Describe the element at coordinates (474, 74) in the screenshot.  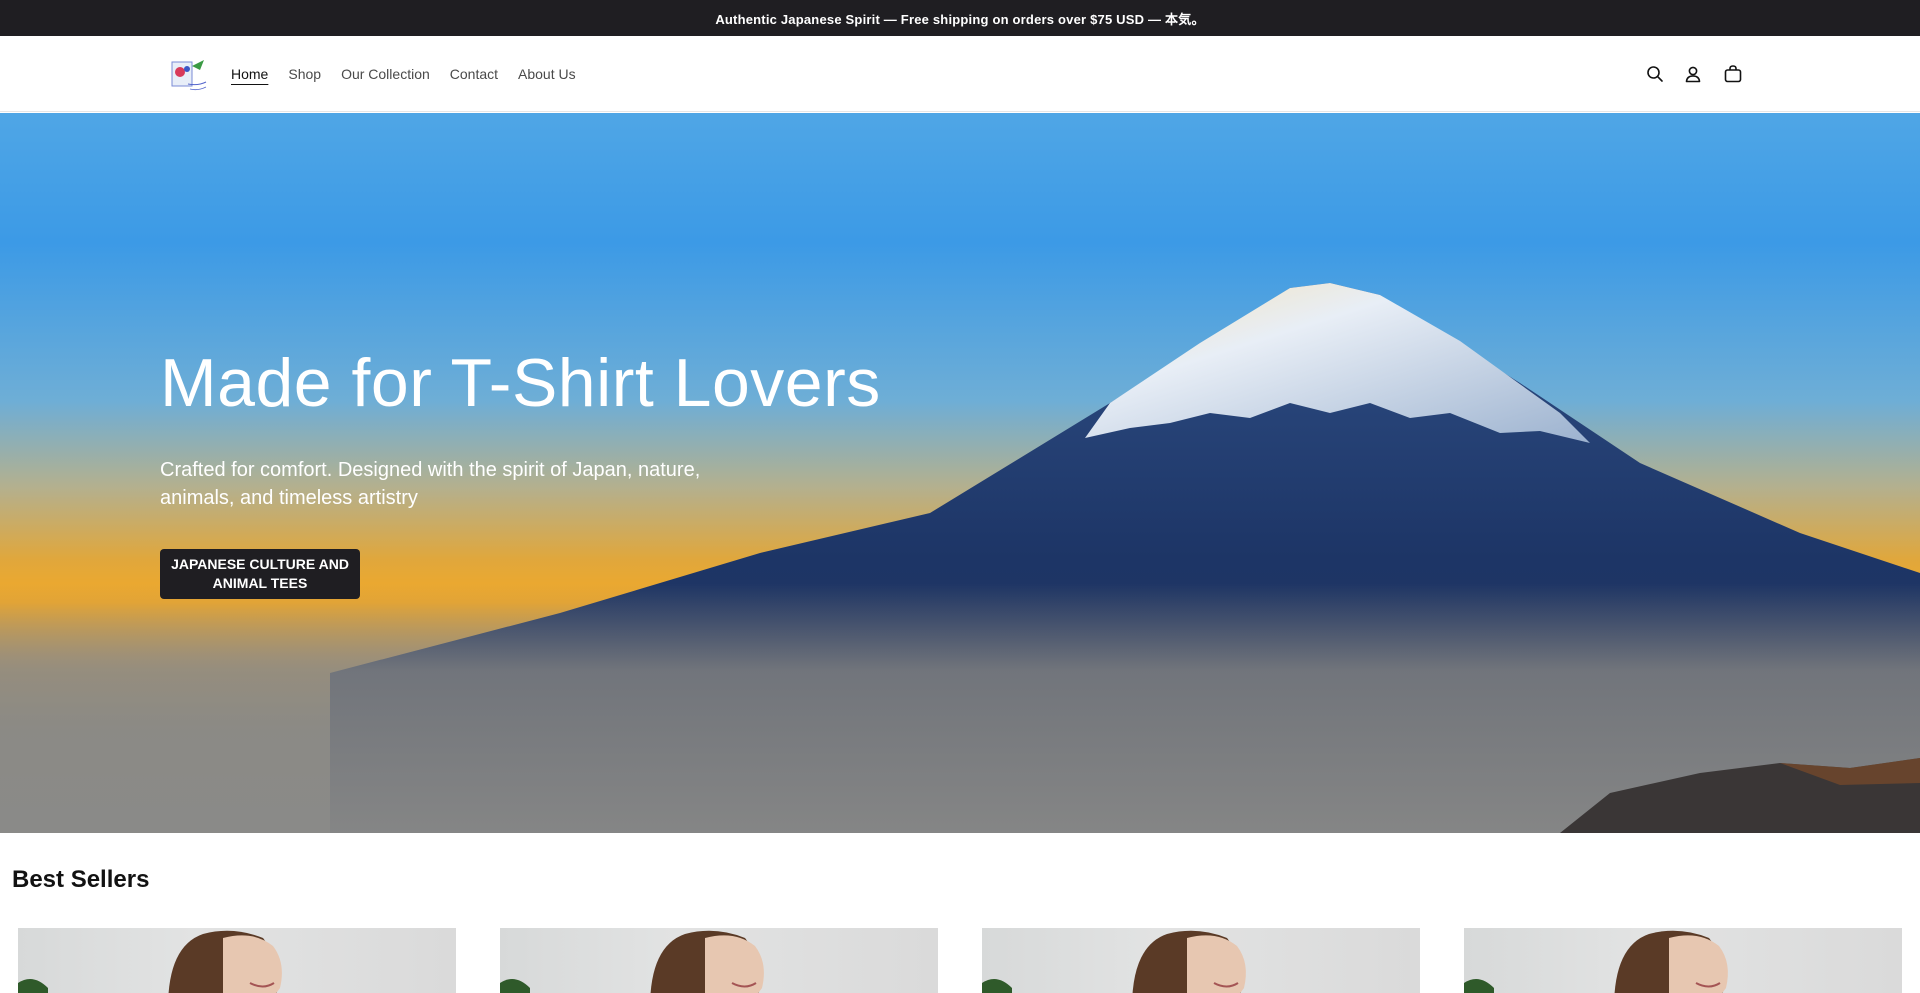
I see `nav-link-contact: Contact` at that location.